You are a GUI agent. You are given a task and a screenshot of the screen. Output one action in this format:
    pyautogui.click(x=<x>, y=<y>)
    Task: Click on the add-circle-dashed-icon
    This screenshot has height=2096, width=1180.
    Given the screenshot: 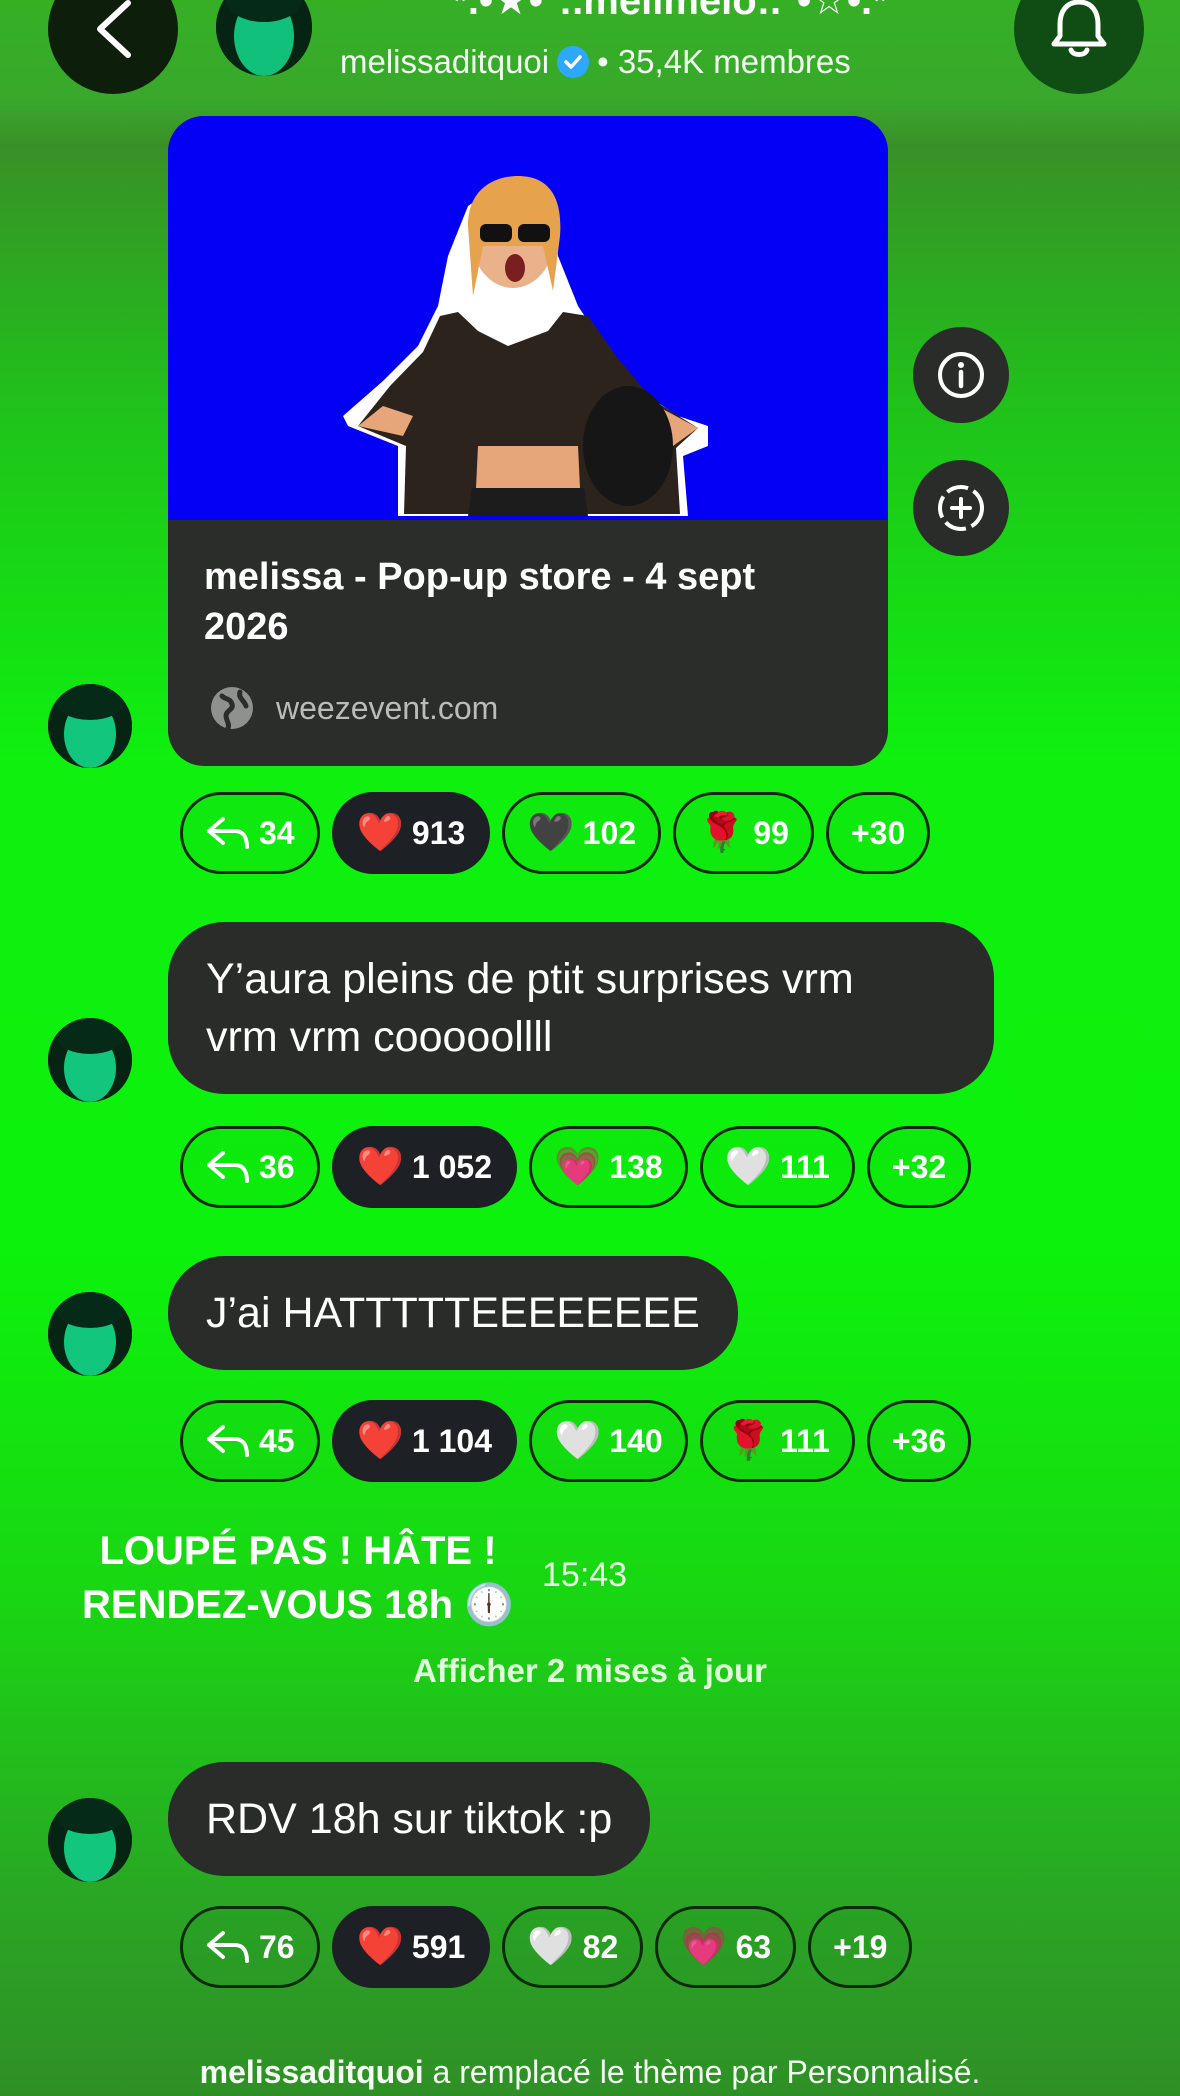 What is the action you would take?
    pyautogui.click(x=961, y=508)
    